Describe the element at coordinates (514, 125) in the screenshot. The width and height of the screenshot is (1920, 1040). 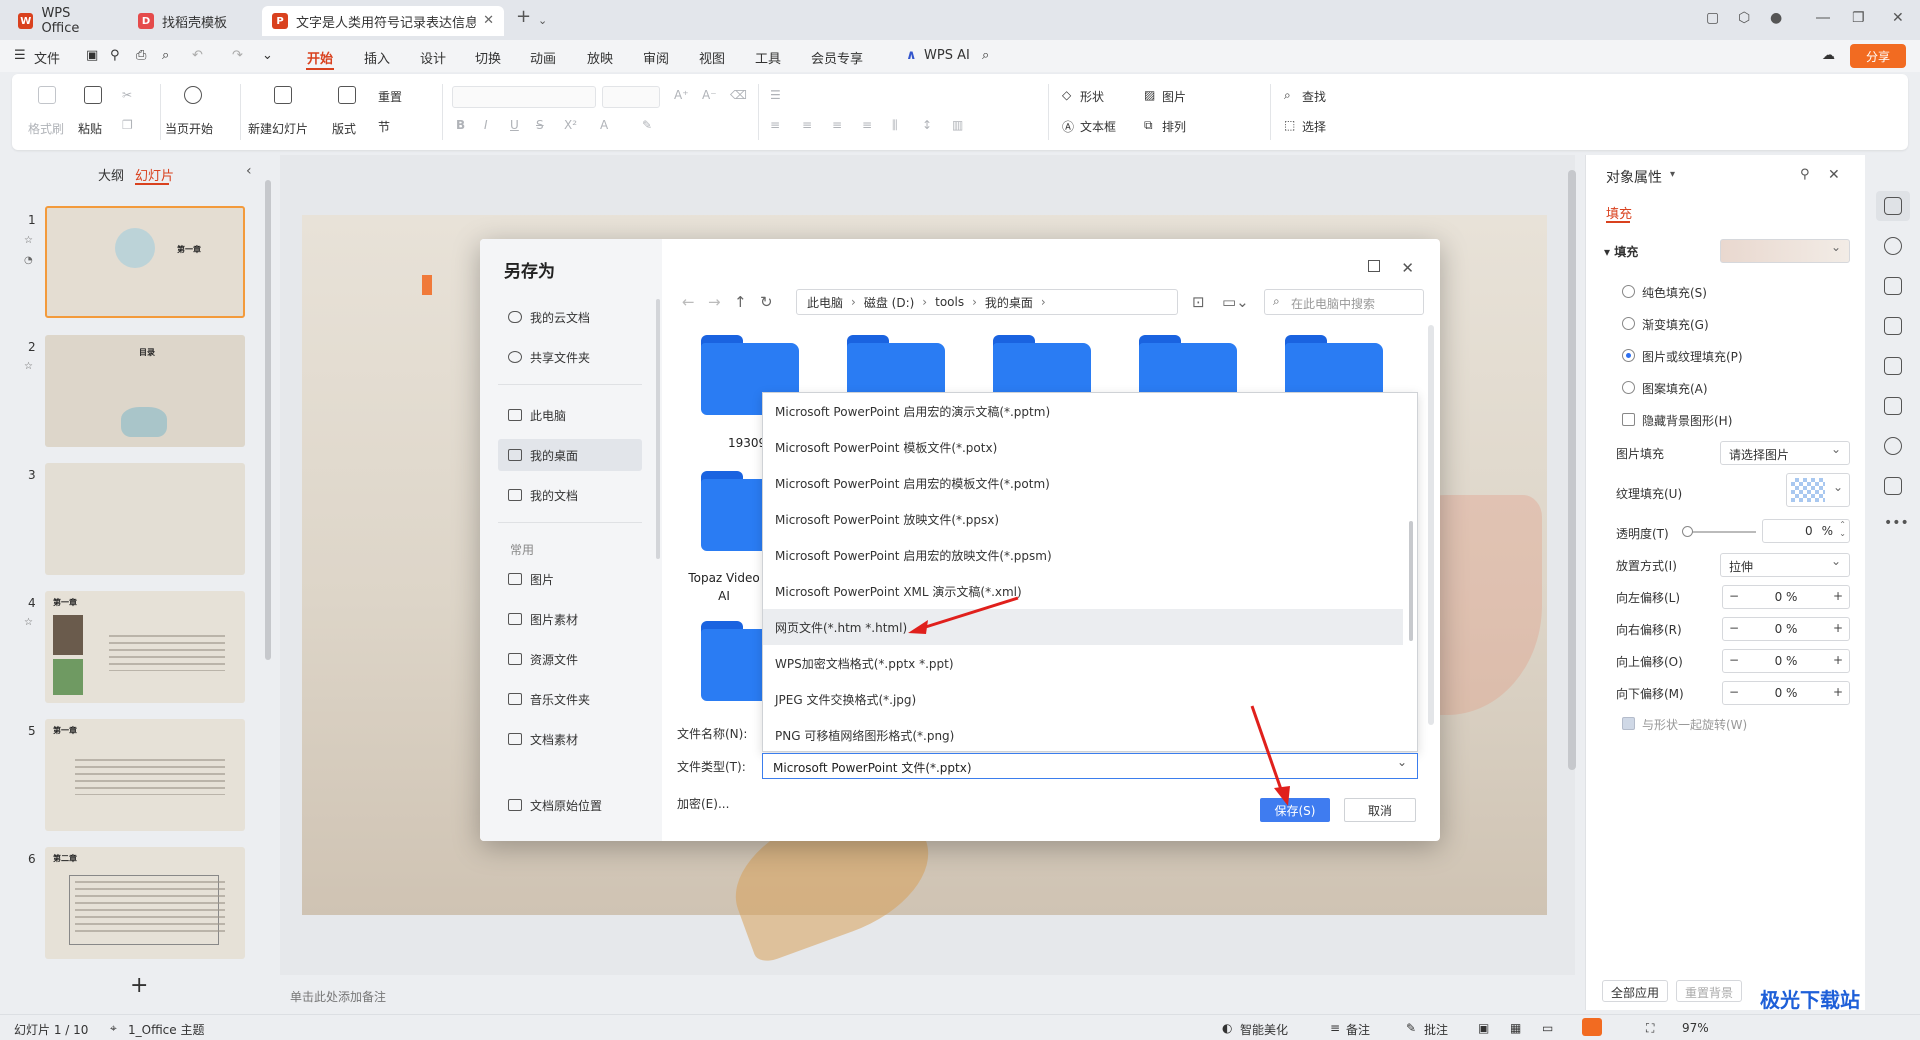
I see `underline-icon: U` at that location.